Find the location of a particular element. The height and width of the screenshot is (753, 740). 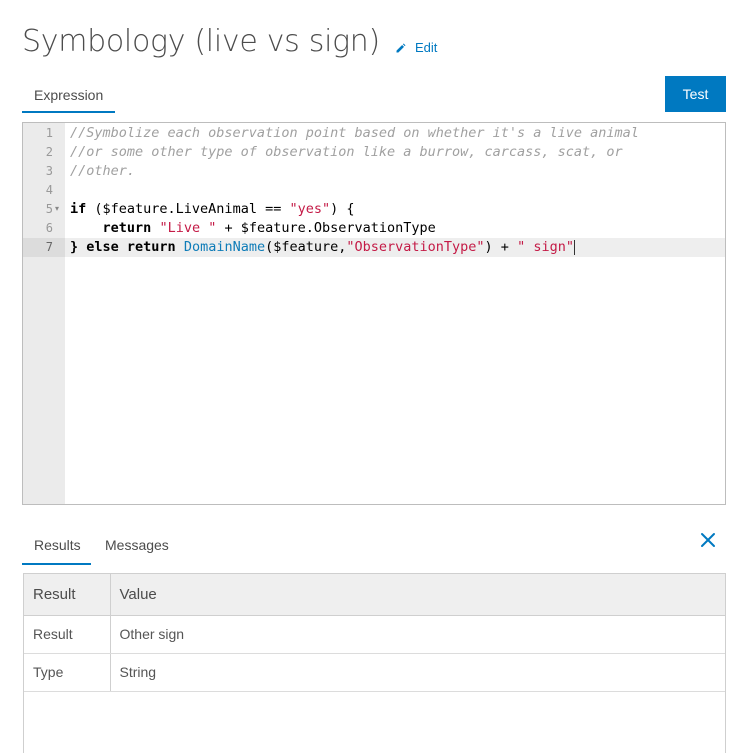

code-token: ) + is located at coordinates (501, 247).